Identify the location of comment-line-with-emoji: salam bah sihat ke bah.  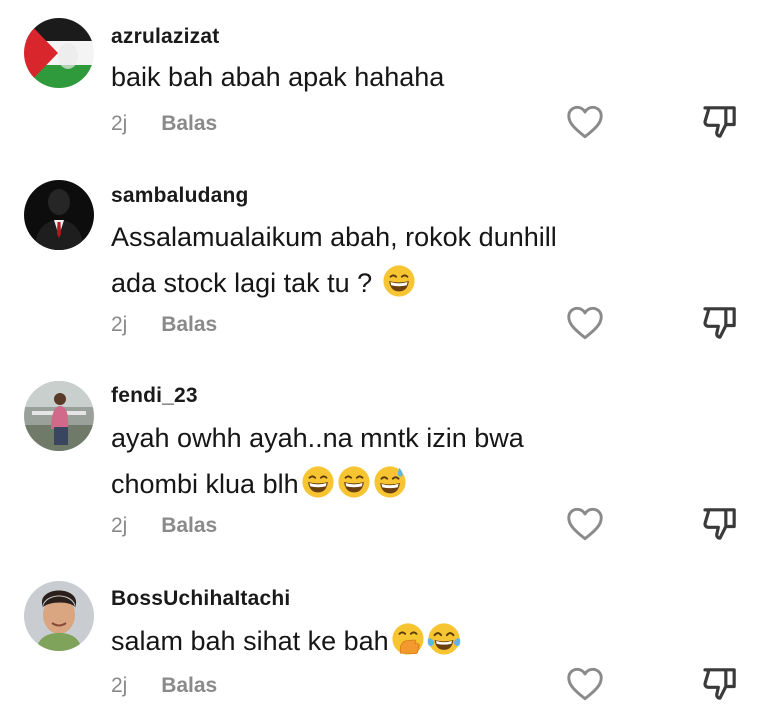
(391, 641).